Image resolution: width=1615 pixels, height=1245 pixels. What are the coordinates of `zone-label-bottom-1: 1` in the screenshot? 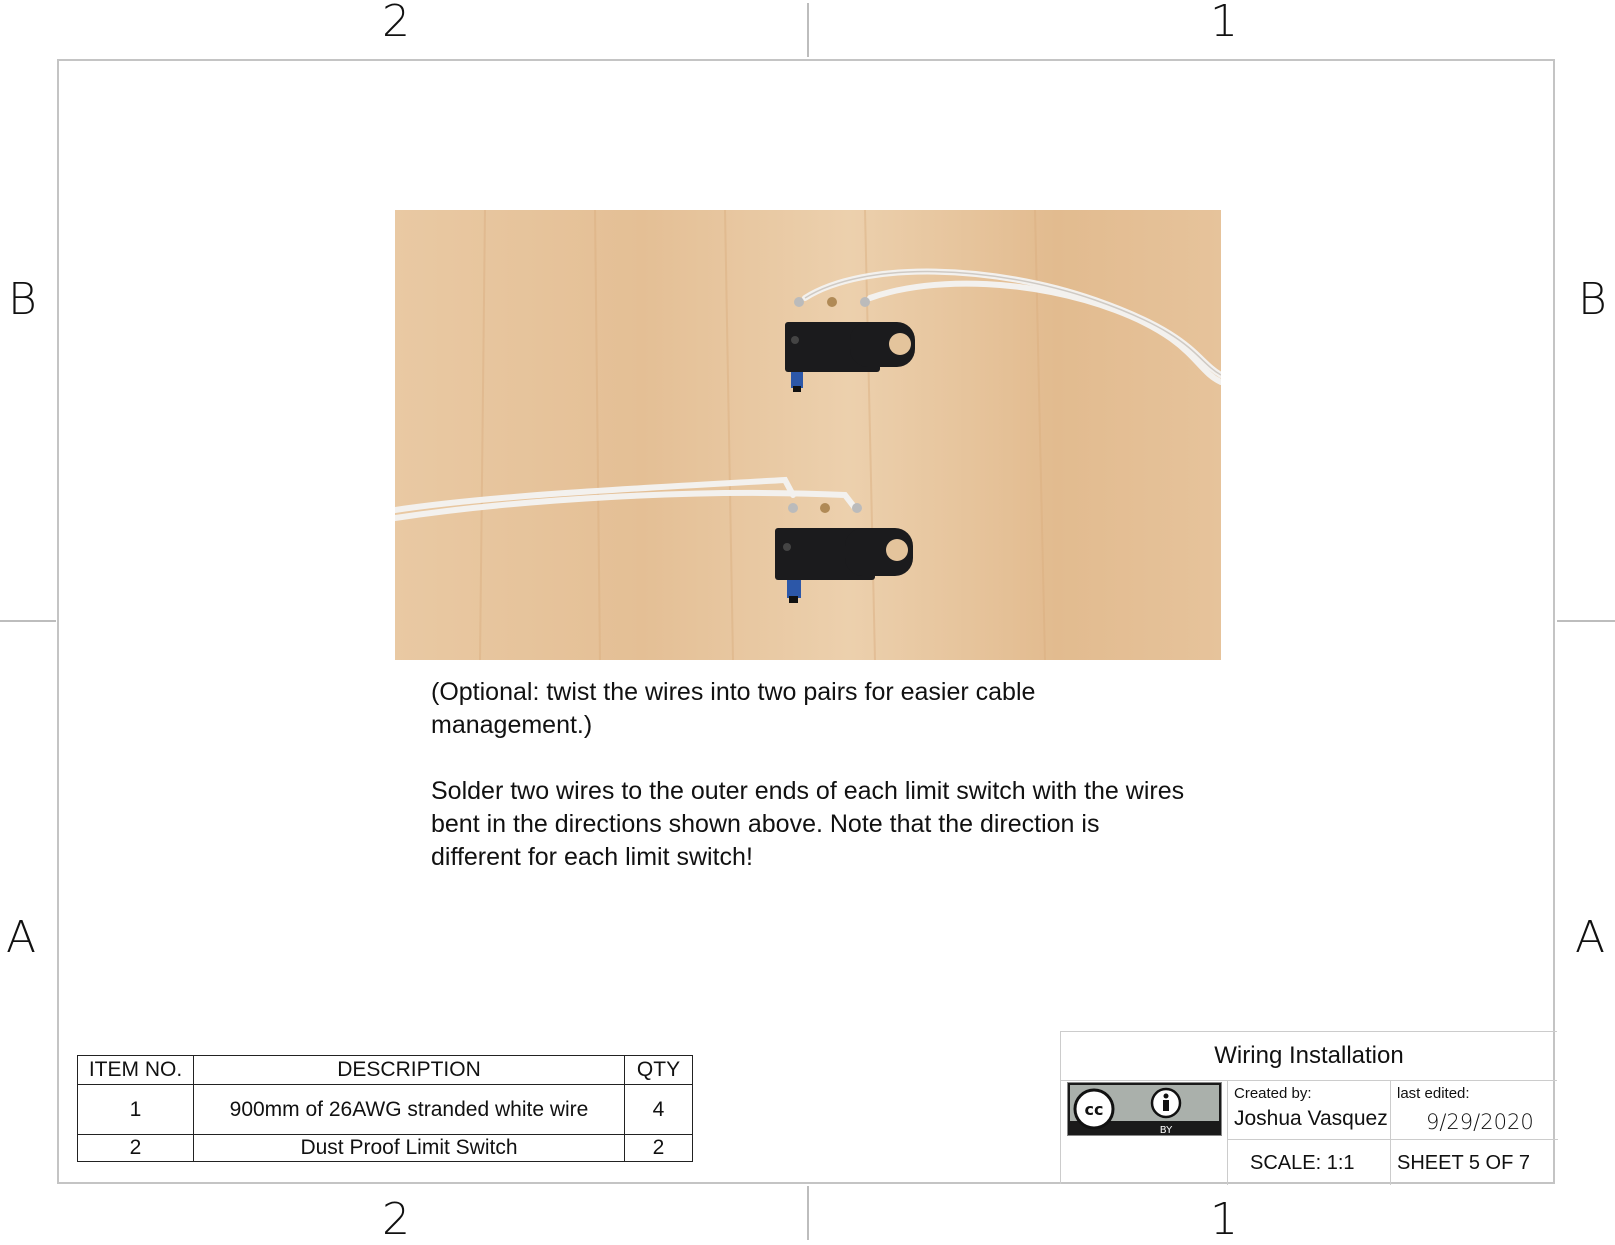 It's located at (1224, 1219).